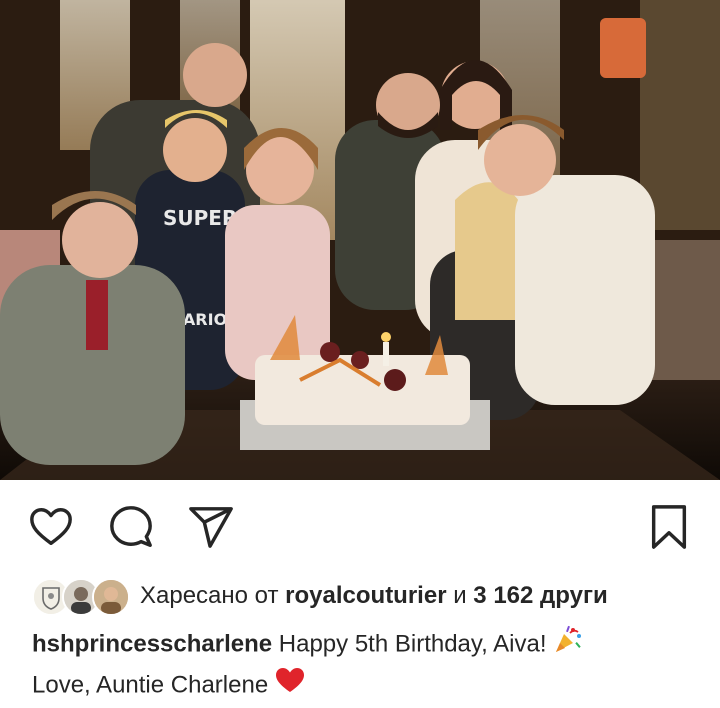  I want to click on liked-by-user-link: royalcouturier, so click(365, 595).